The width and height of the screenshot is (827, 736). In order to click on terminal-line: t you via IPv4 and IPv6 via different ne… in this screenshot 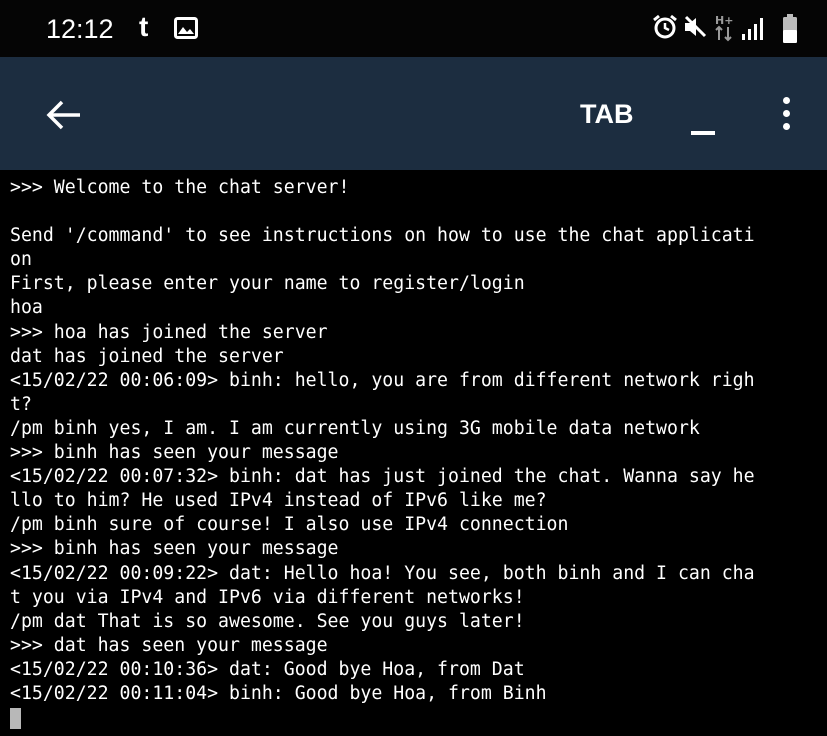, I will do `click(267, 597)`.